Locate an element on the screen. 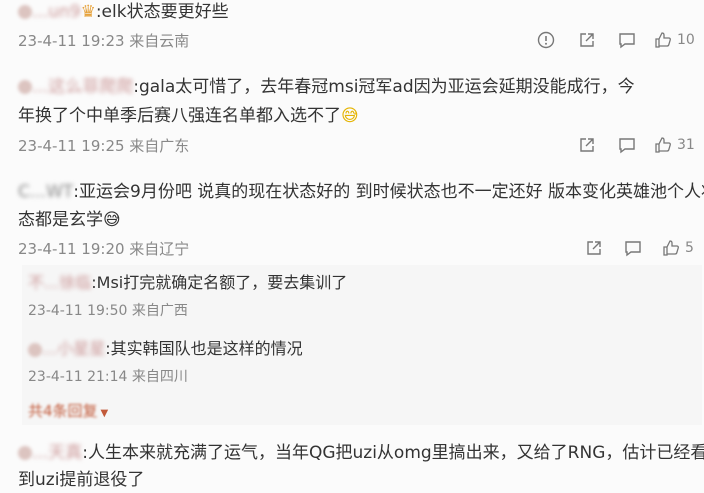 This screenshot has height=493, width=704. comment-2-body-line-2: 年换了个中单季后赛八强连名单都入选不了 is located at coordinates (179, 116).